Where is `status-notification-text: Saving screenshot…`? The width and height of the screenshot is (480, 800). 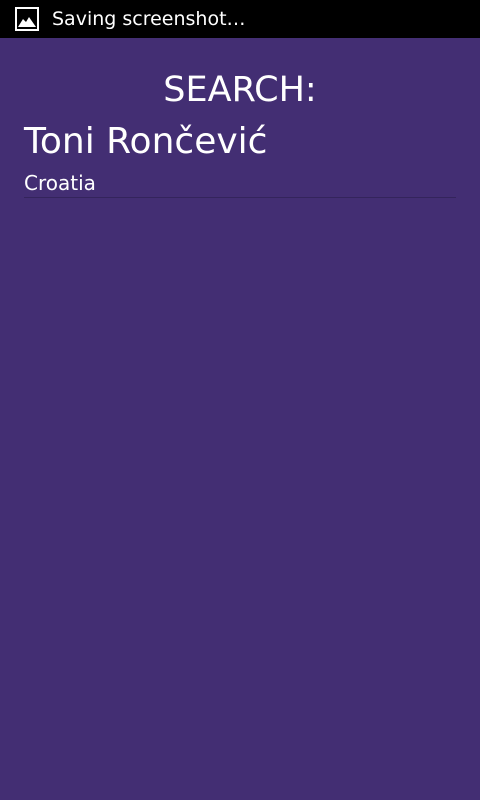
status-notification-text: Saving screenshot… is located at coordinates (149, 19).